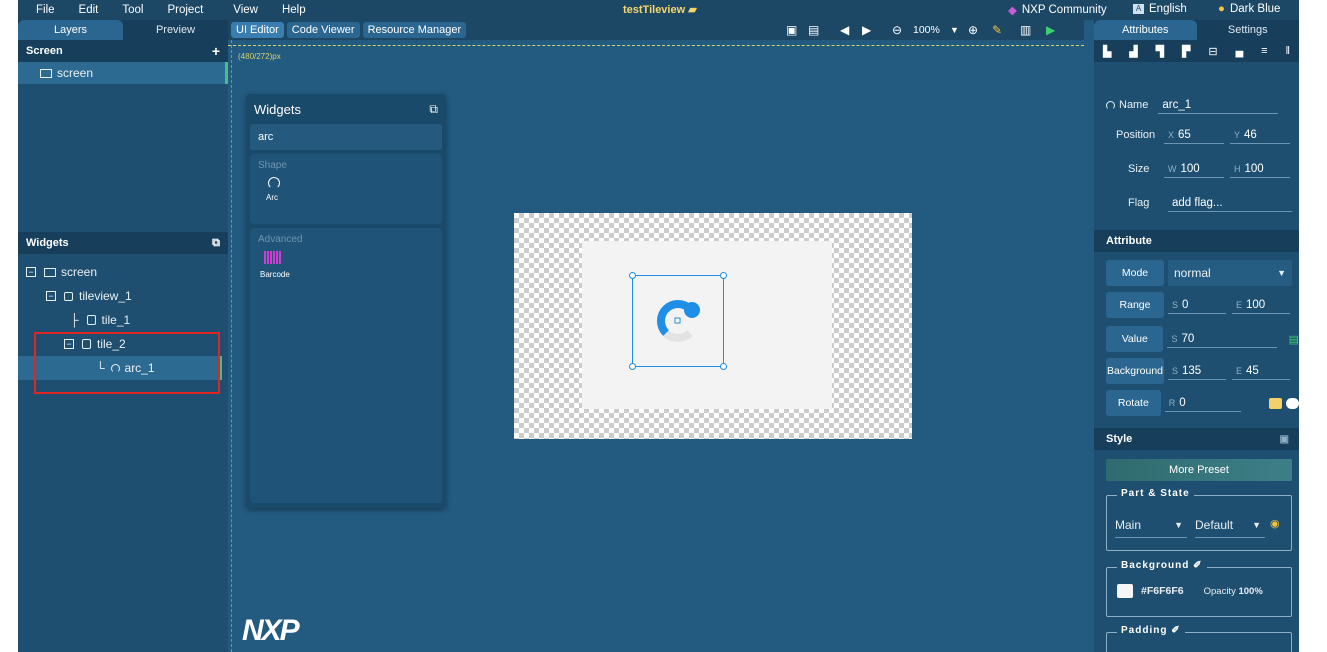 Image resolution: width=1327 pixels, height=652 pixels. I want to click on align-top-icon: ▛, so click(1186, 51).